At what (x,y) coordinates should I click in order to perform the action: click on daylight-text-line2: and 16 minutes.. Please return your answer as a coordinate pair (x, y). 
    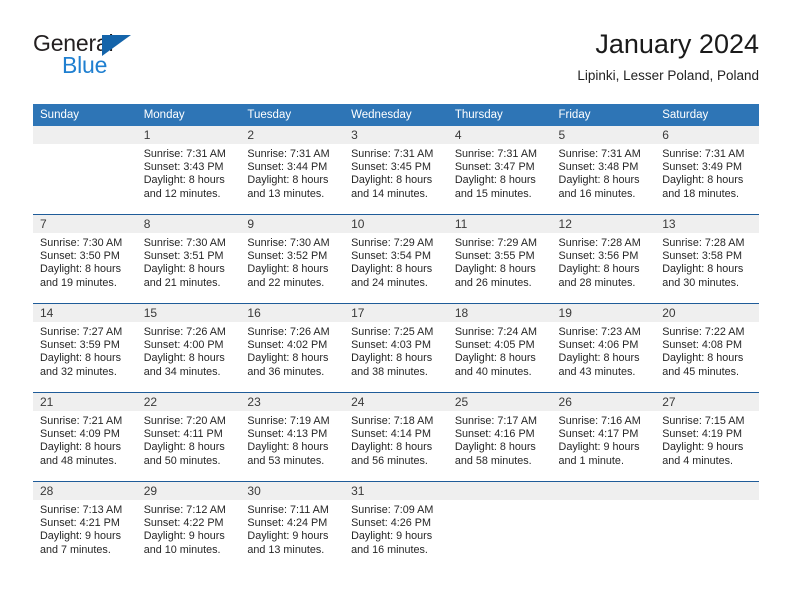
    Looking at the image, I should click on (389, 549).